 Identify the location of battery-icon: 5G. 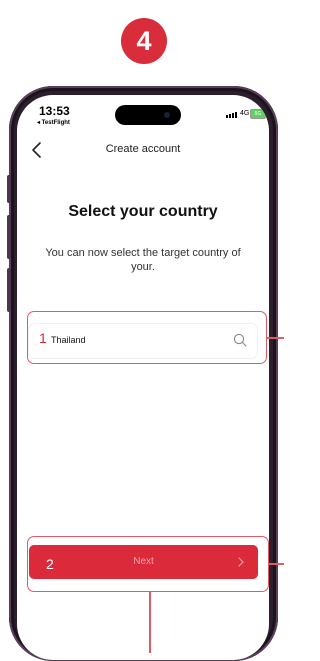
(258, 114).